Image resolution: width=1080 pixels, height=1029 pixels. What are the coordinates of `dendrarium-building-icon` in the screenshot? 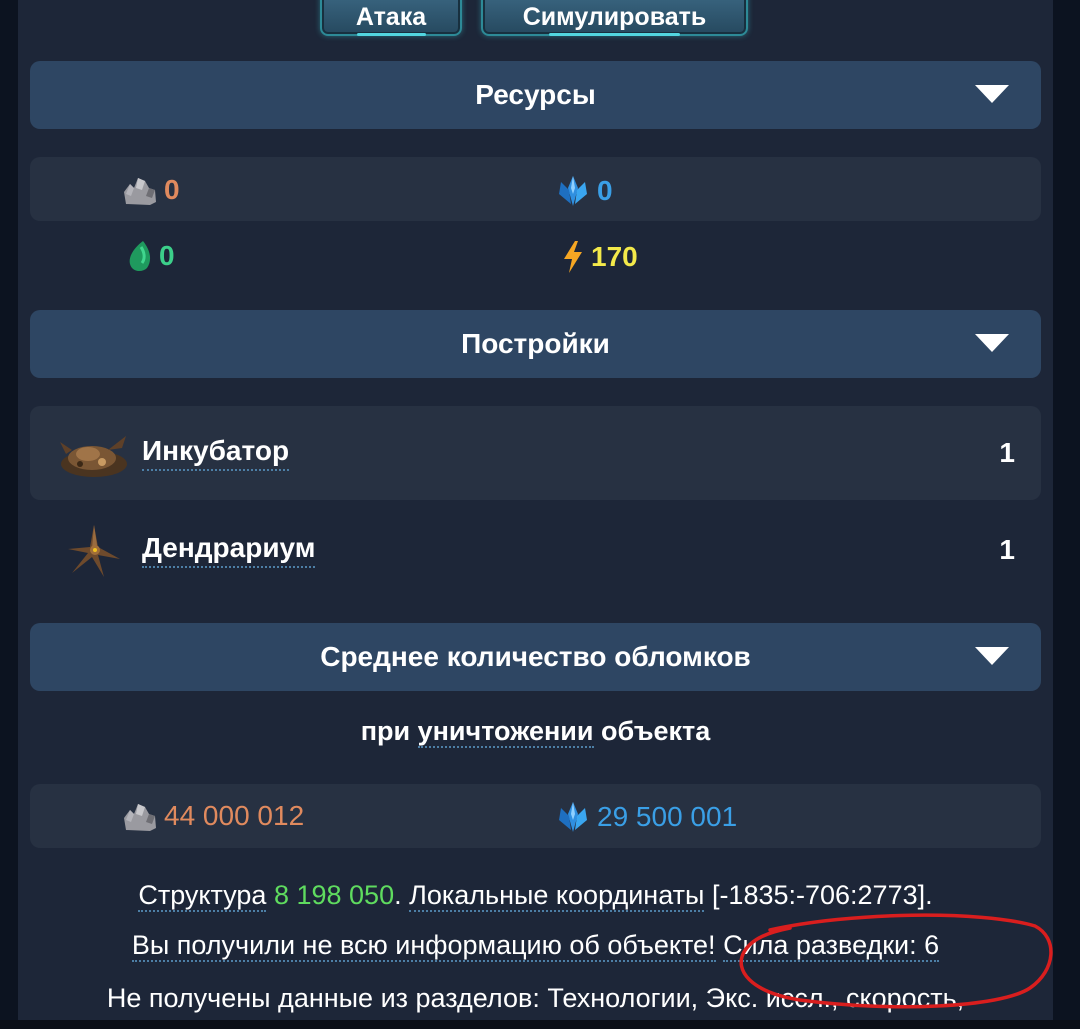 It's located at (94, 551).